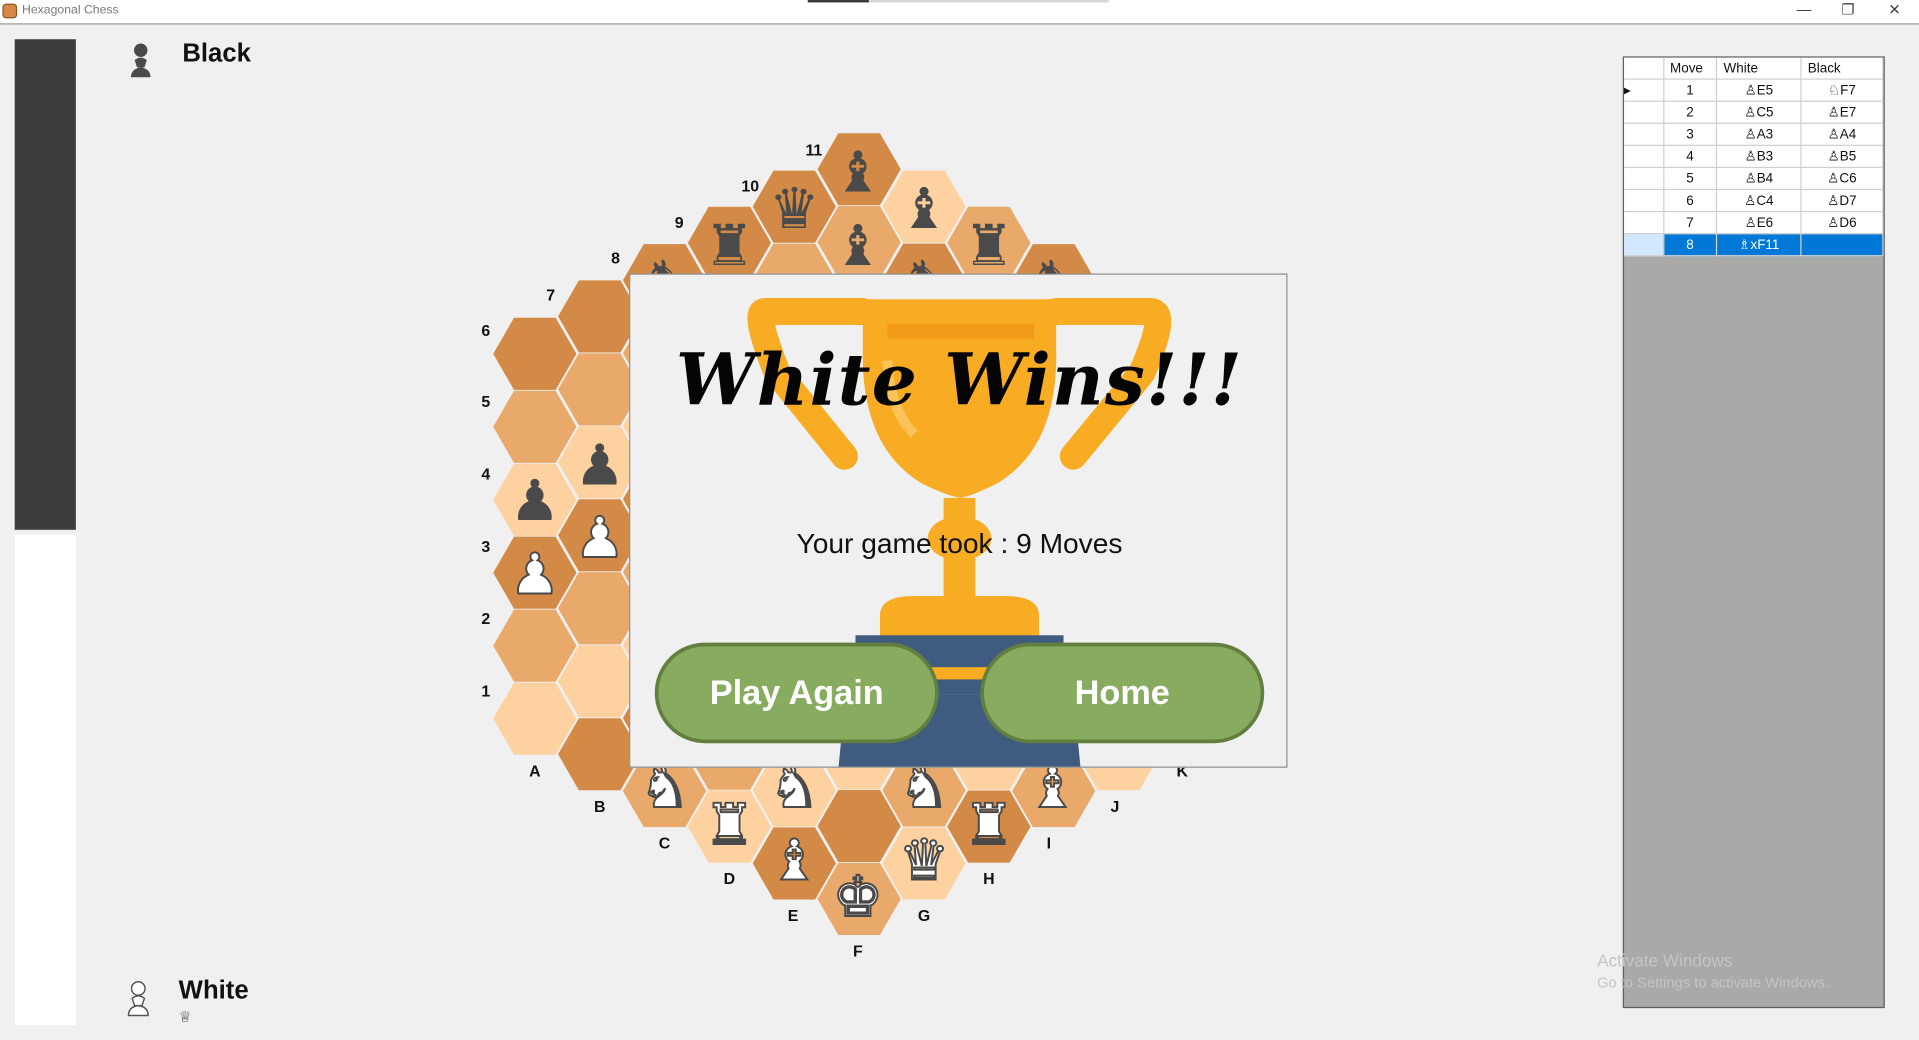 Image resolution: width=1919 pixels, height=1040 pixels. What do you see at coordinates (1049, 844) in the screenshot?
I see `file-label: I` at bounding box center [1049, 844].